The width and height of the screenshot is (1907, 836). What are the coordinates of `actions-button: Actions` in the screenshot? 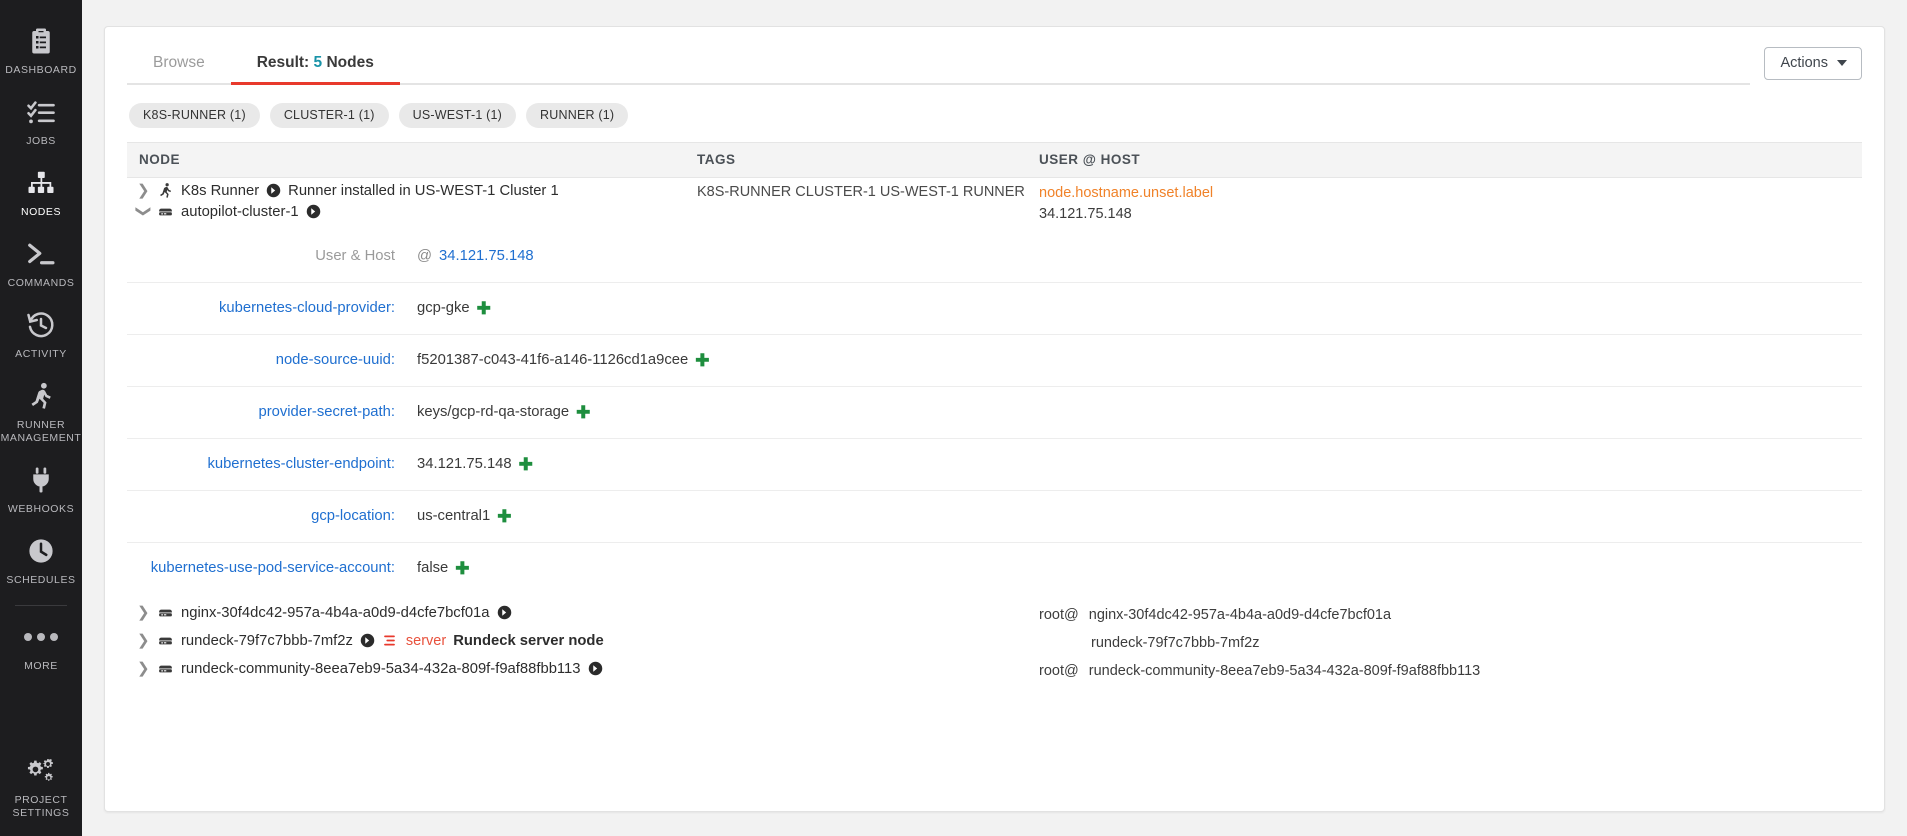 It's located at (1813, 63).